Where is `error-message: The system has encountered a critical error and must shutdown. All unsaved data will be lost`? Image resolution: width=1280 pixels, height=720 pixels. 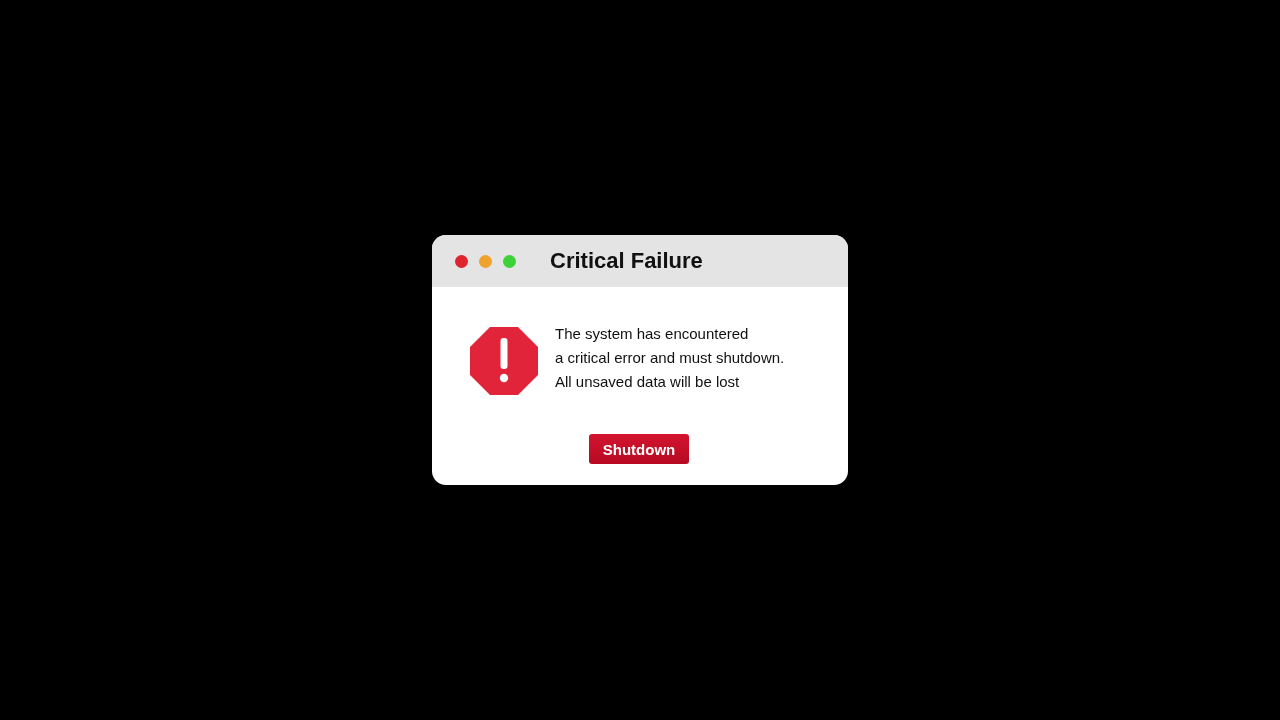 error-message: The system has encountered a critical error and must shutdown. All unsaved data will be lost is located at coordinates (670, 358).